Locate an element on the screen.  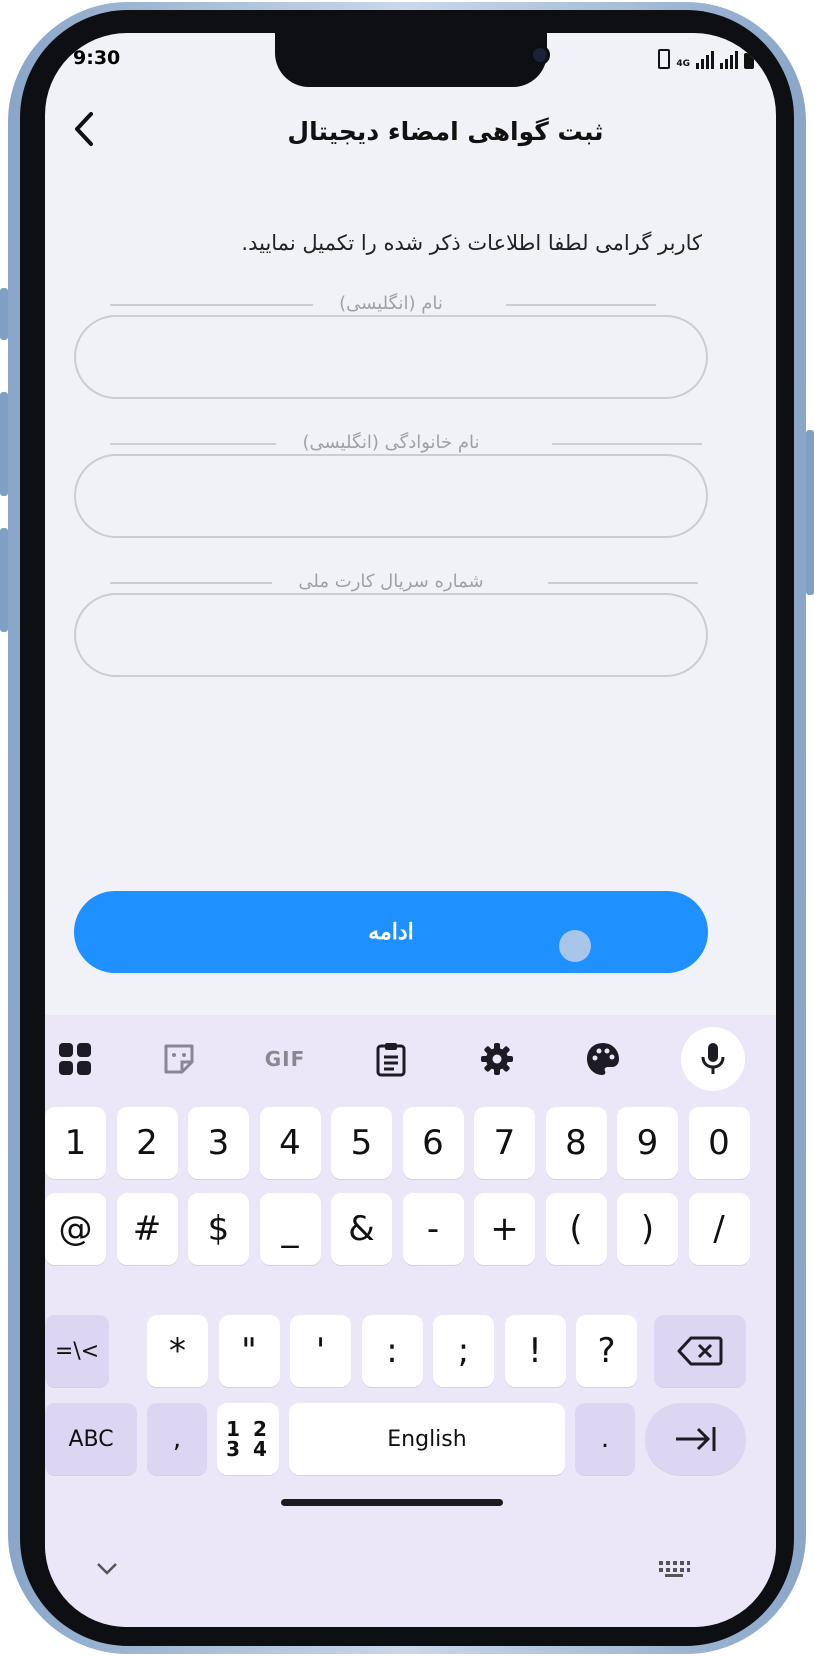
vibrate-icon is located at coordinates (664, 59).